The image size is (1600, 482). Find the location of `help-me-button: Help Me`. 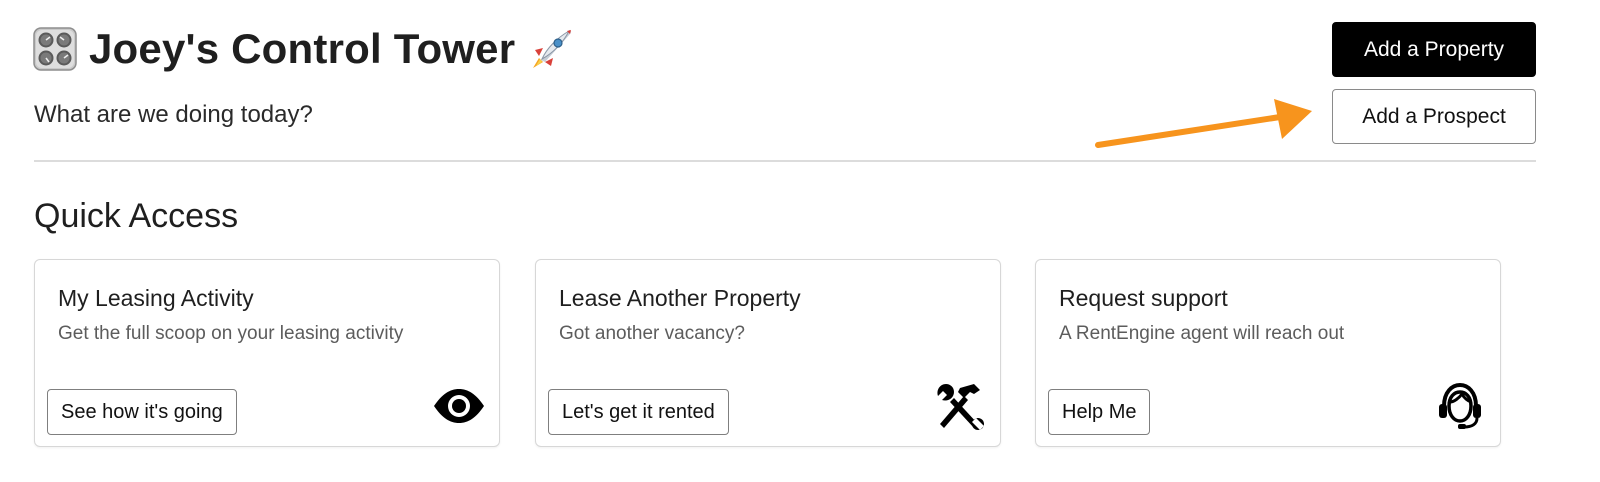

help-me-button: Help Me is located at coordinates (1099, 412).